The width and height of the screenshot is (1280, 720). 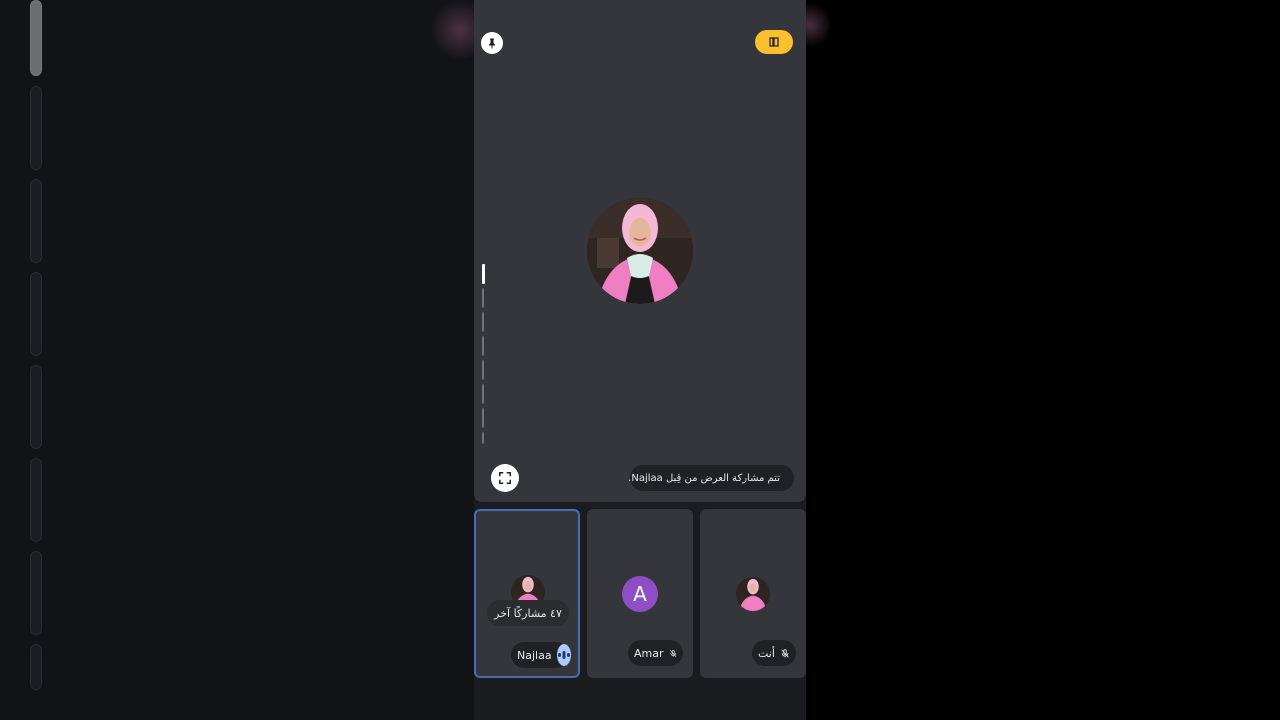 I want to click on participant-tile-self: أنت, so click(x=753, y=593).